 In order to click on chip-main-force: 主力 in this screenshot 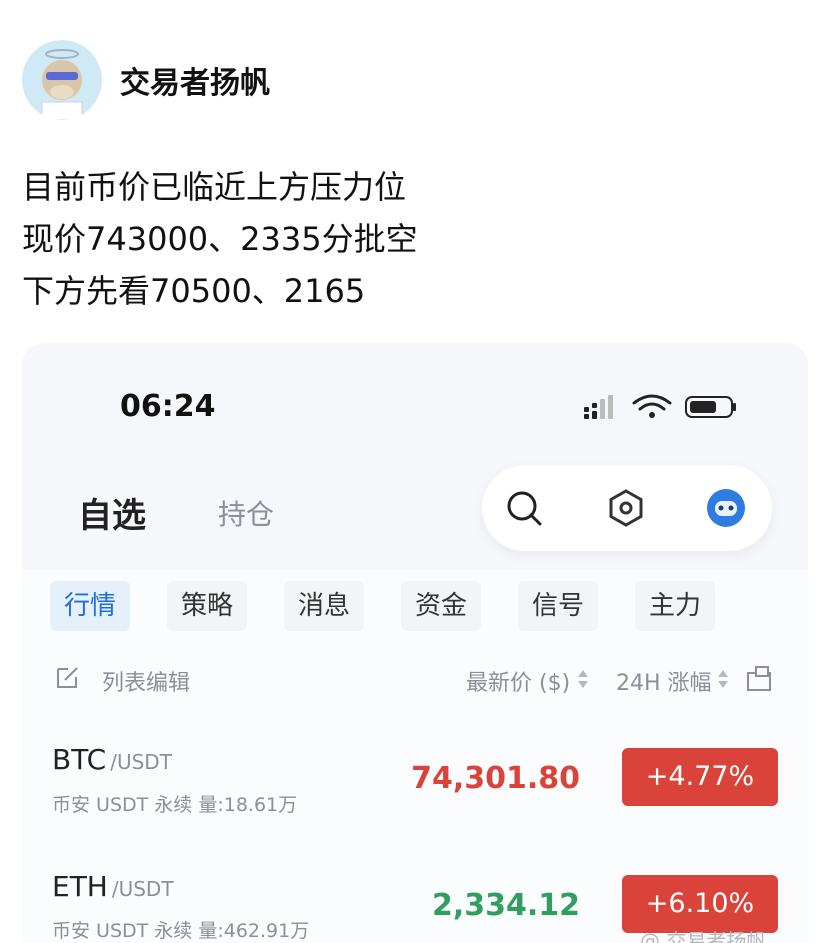, I will do `click(675, 606)`.